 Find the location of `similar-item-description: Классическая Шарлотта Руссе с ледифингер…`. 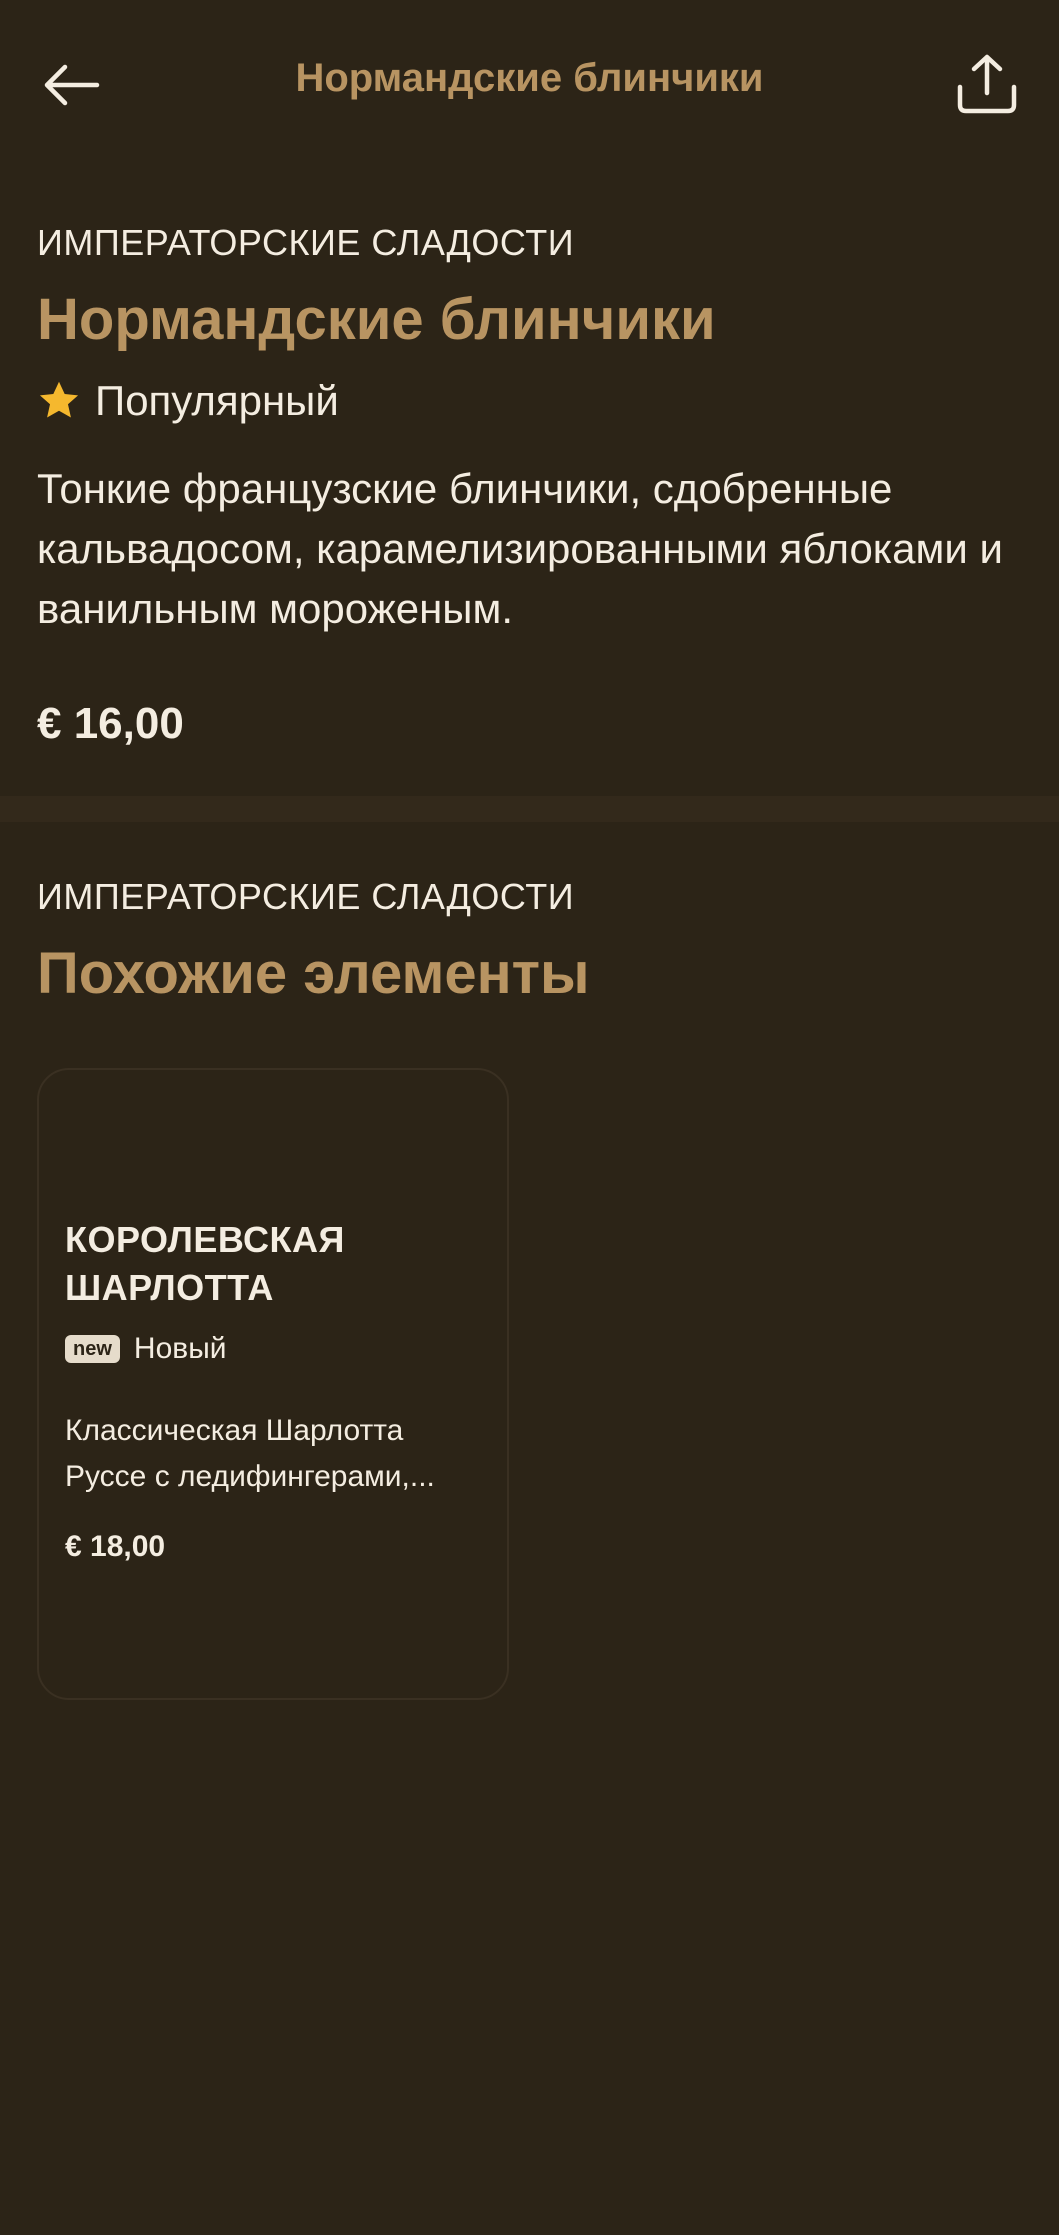

similar-item-description: Классическая Шарлотта Руссе с ледифингер… is located at coordinates (250, 1453).